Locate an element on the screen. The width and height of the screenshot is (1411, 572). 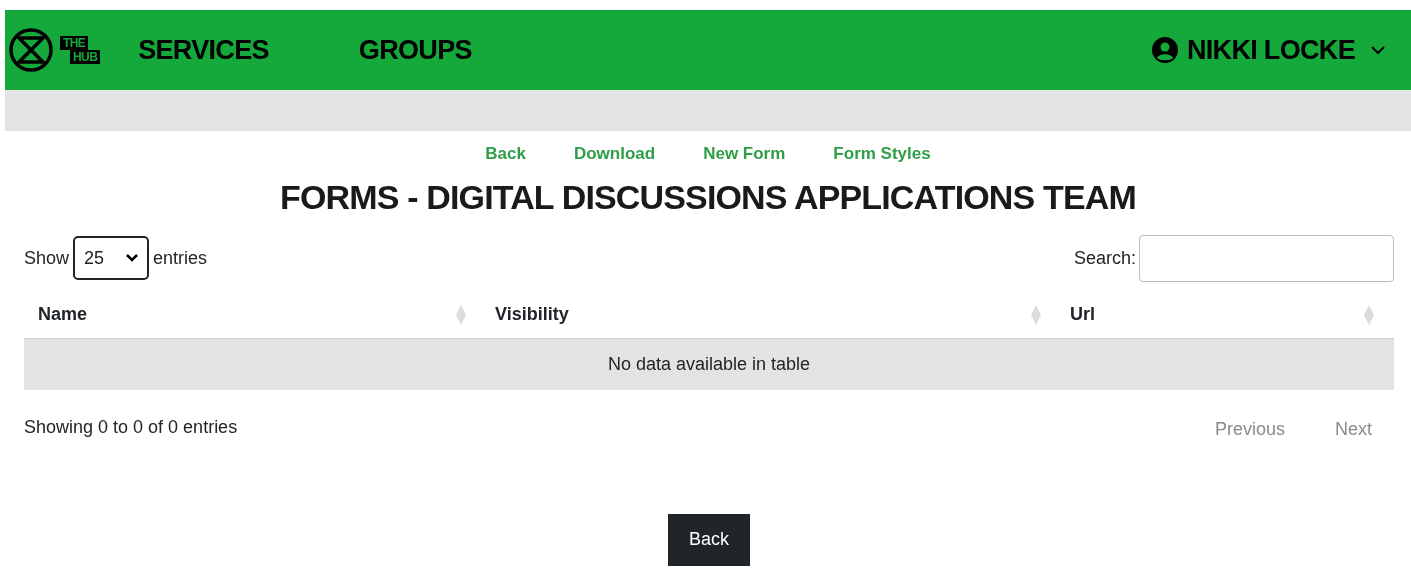
hourglass-logo-icon is located at coordinates (31, 50).